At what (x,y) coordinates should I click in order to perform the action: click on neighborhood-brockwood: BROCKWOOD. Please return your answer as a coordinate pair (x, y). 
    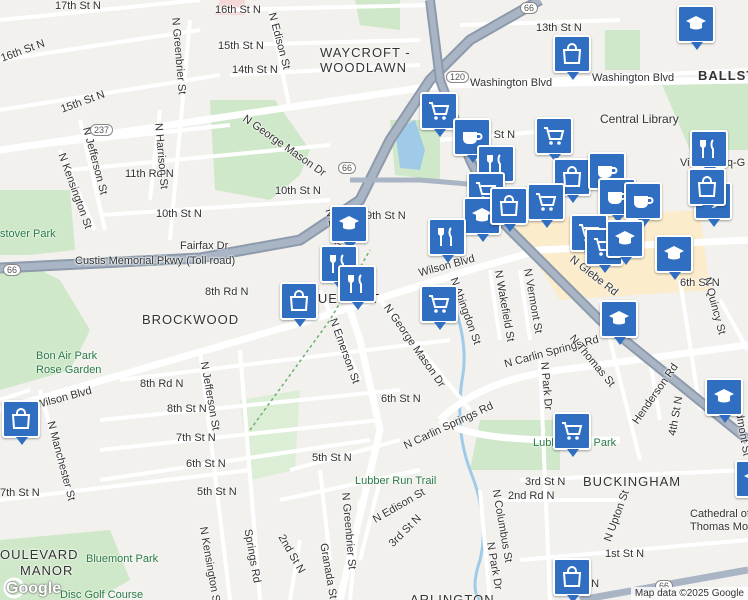
    Looking at the image, I should click on (191, 319).